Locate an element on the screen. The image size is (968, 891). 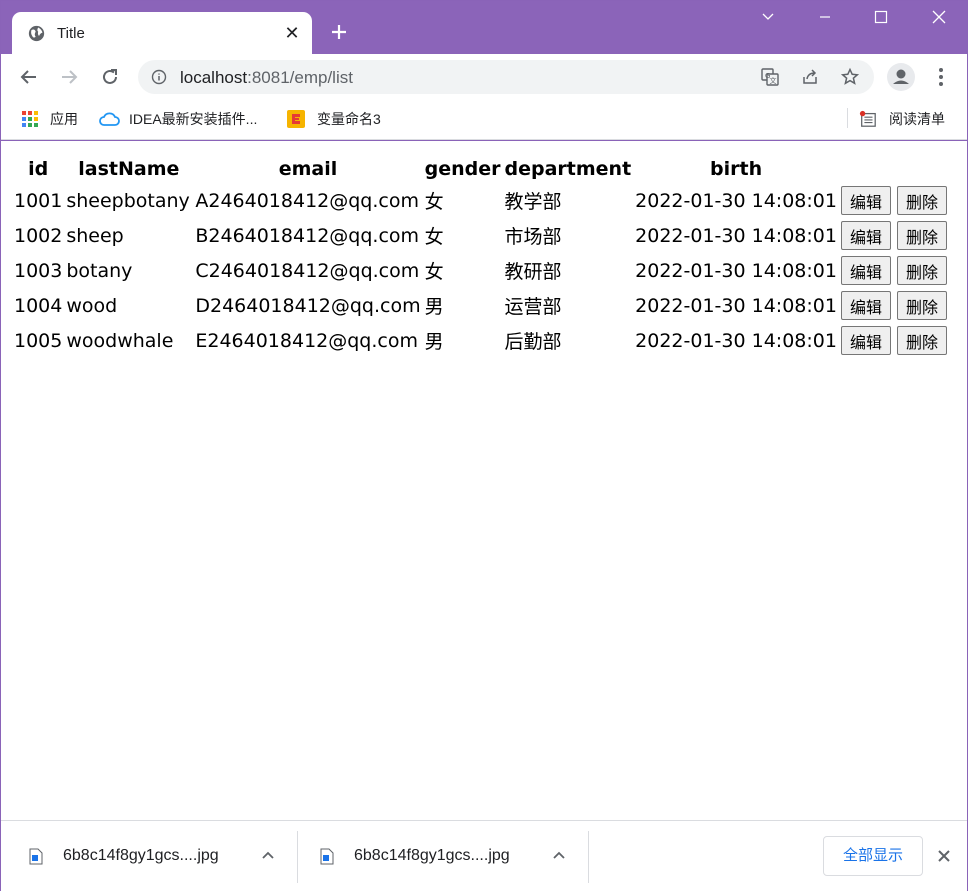
header-department: department is located at coordinates (568, 168).